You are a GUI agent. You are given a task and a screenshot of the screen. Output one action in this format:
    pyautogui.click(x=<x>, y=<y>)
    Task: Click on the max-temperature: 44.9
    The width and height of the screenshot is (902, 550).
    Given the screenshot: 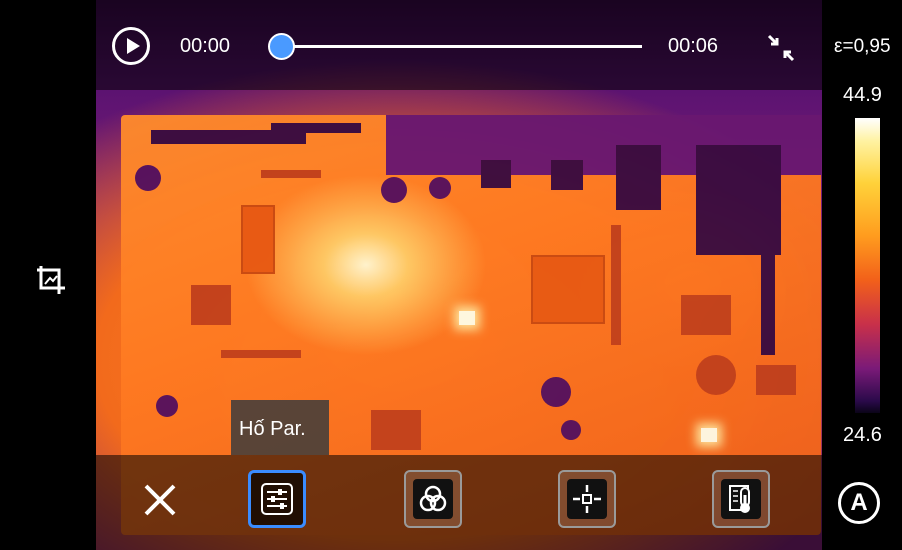 What is the action you would take?
    pyautogui.click(x=862, y=95)
    